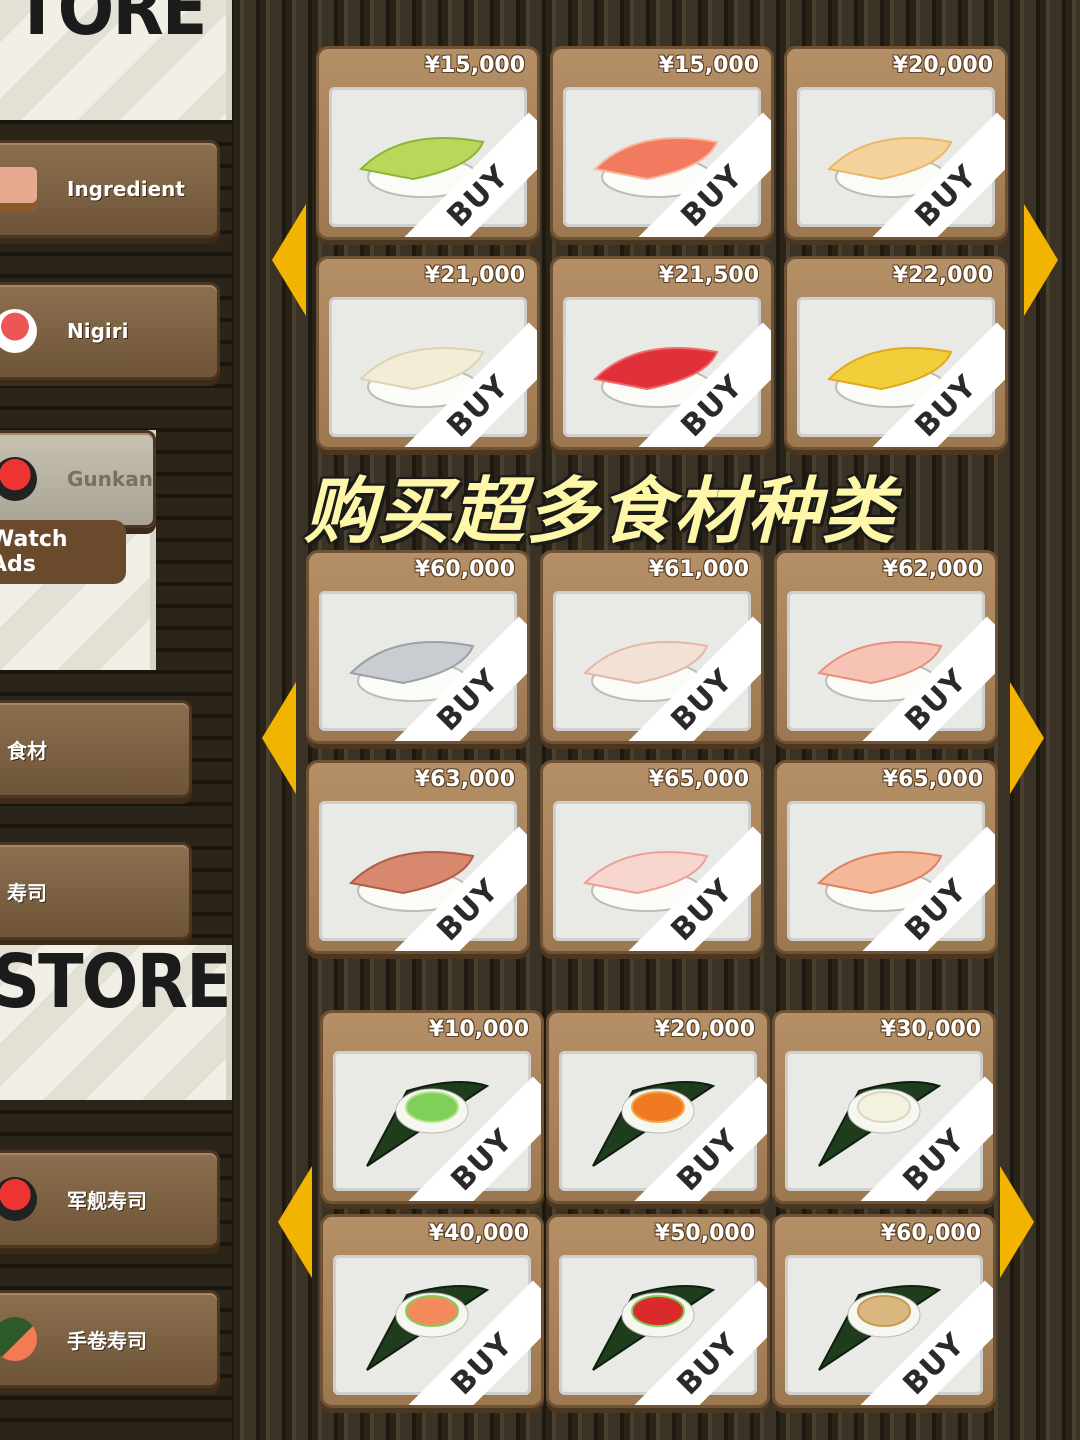 The height and width of the screenshot is (1440, 1080). What do you see at coordinates (126, 189) in the screenshot?
I see `menu-label: Ingredient` at bounding box center [126, 189].